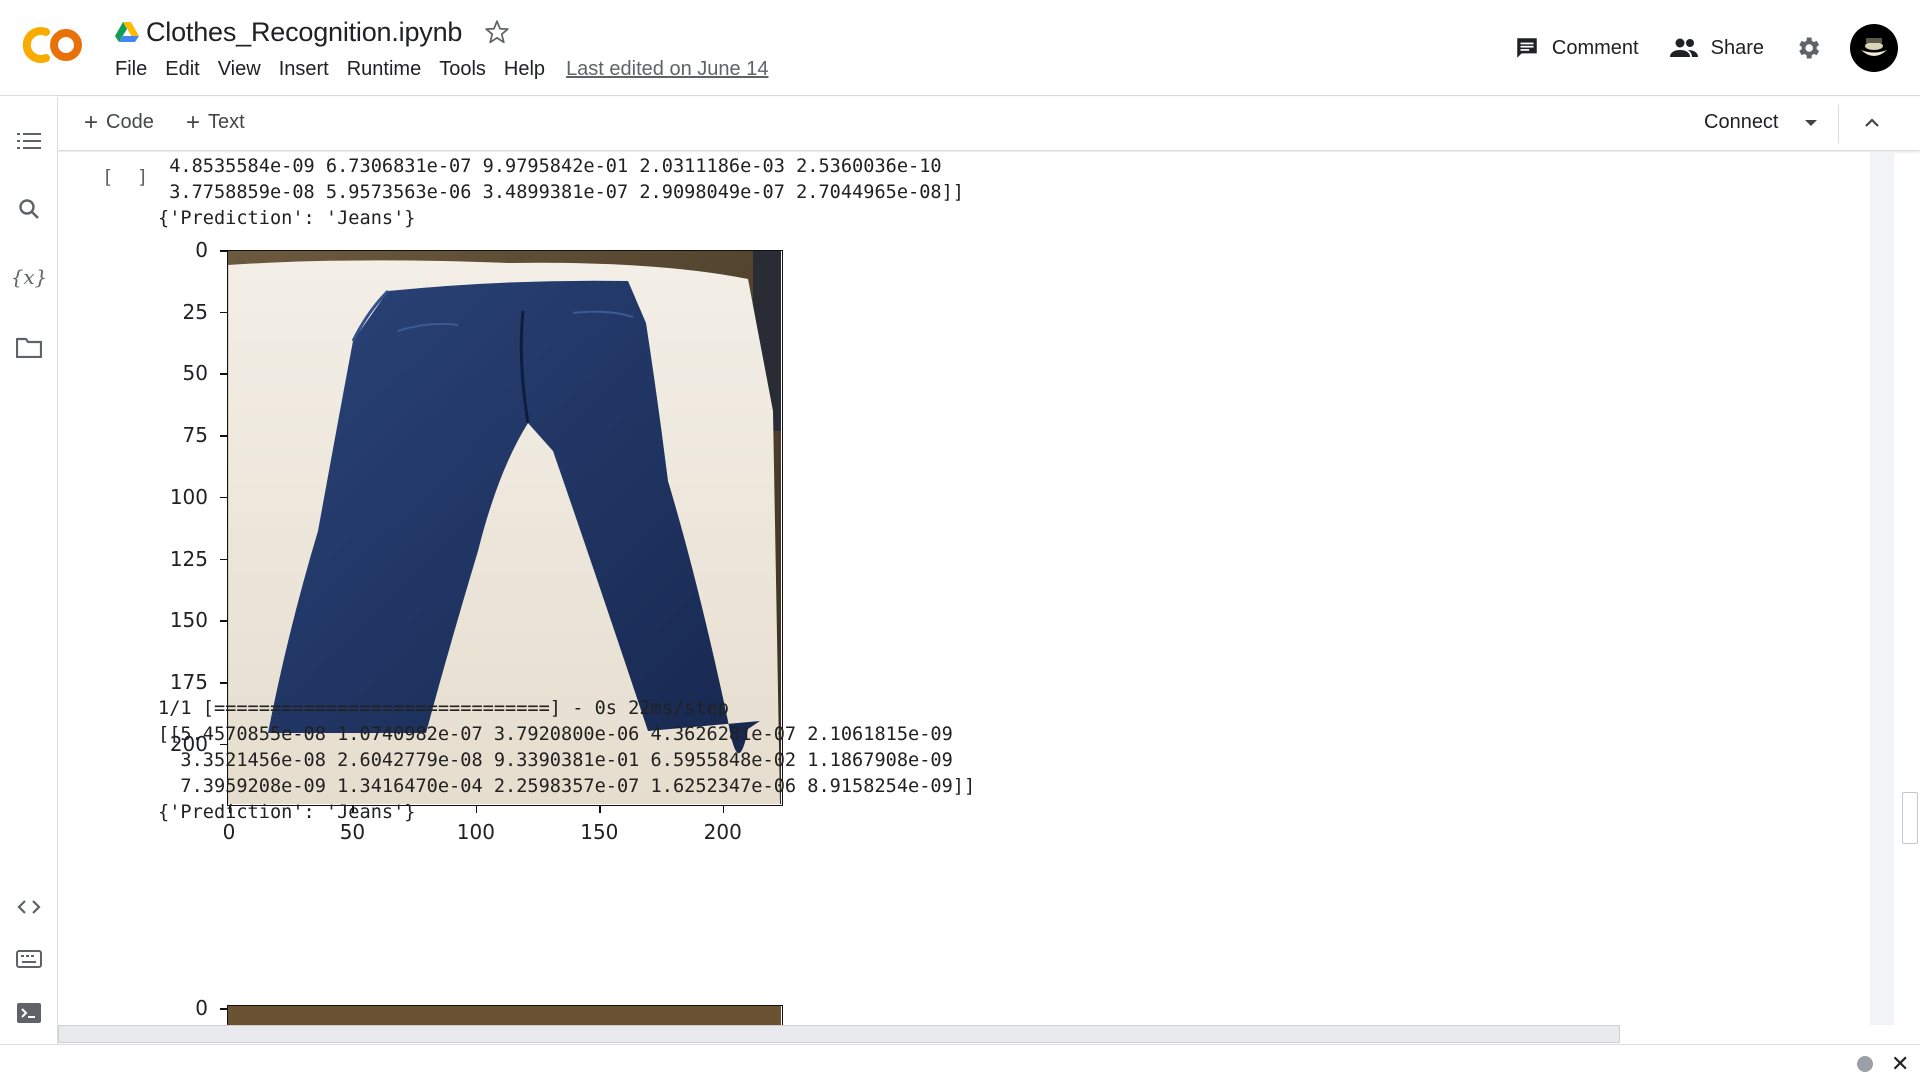 The image size is (1920, 1079). Describe the element at coordinates (384, 69) in the screenshot. I see `menu-runtime: Runtime` at that location.